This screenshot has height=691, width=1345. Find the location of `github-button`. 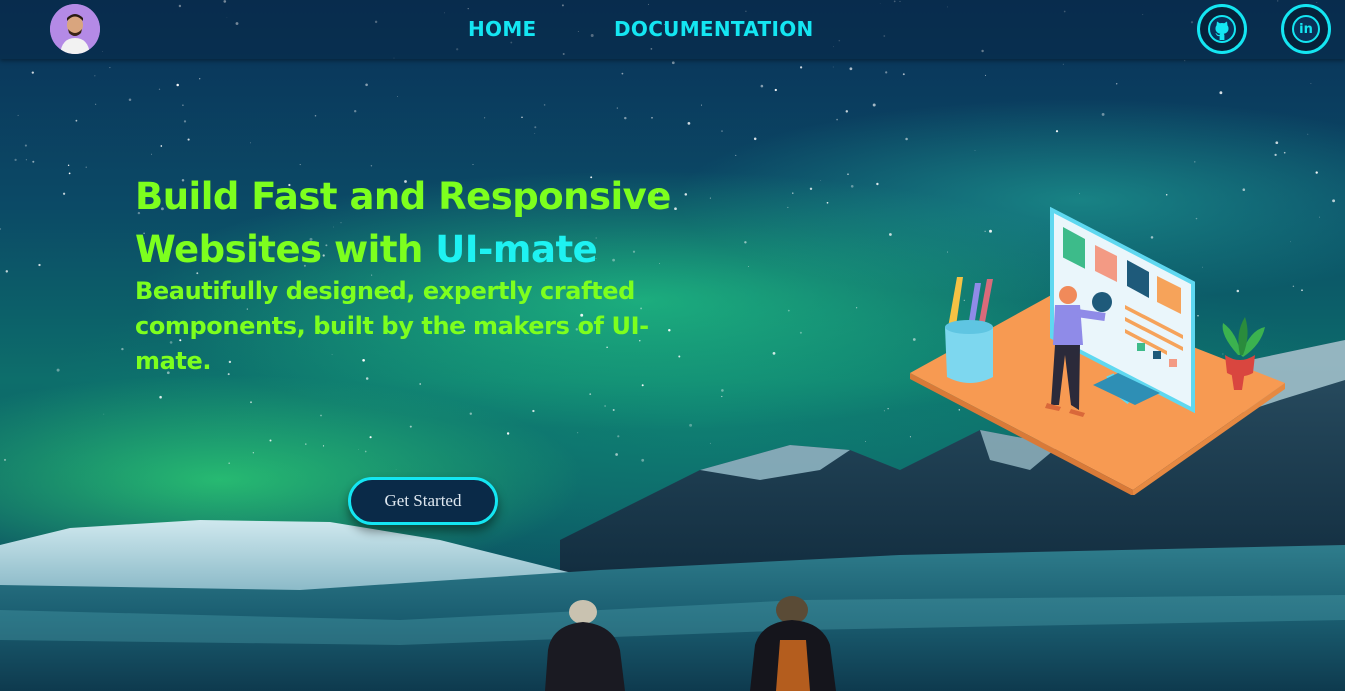

github-button is located at coordinates (1222, 29).